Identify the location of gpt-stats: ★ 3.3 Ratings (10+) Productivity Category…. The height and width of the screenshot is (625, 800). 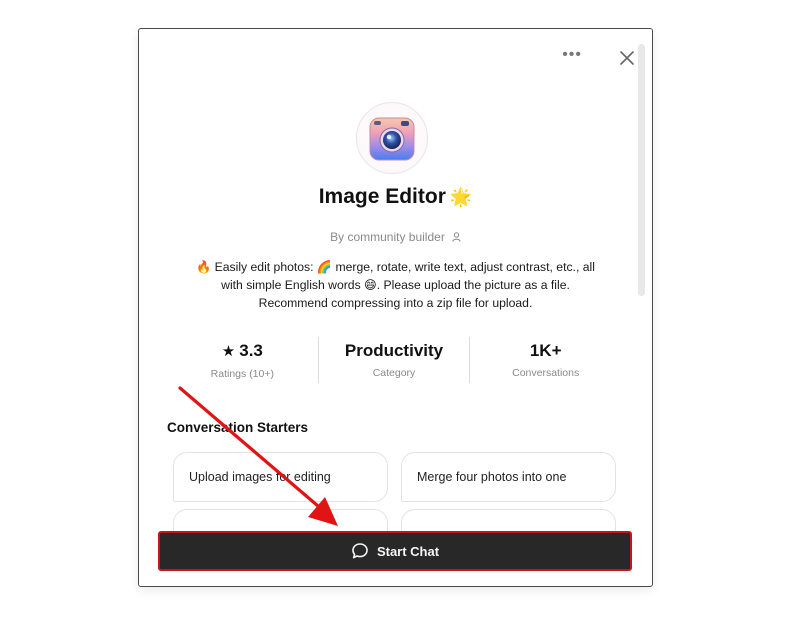
(394, 360).